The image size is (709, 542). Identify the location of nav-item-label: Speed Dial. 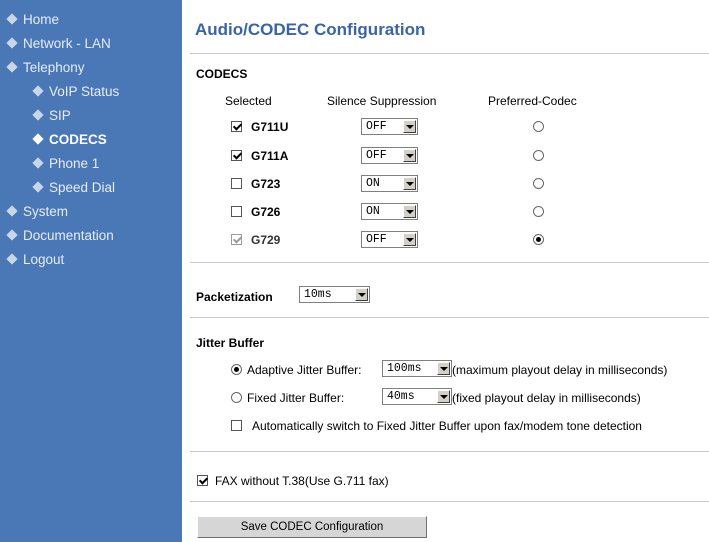
(82, 187).